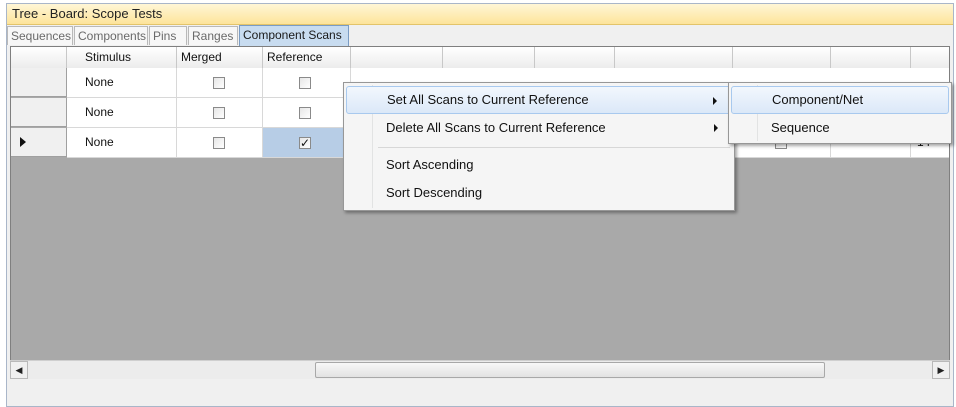 The height and width of the screenshot is (407, 956). I want to click on submenu-item-component-net: Component/Net, so click(840, 100).